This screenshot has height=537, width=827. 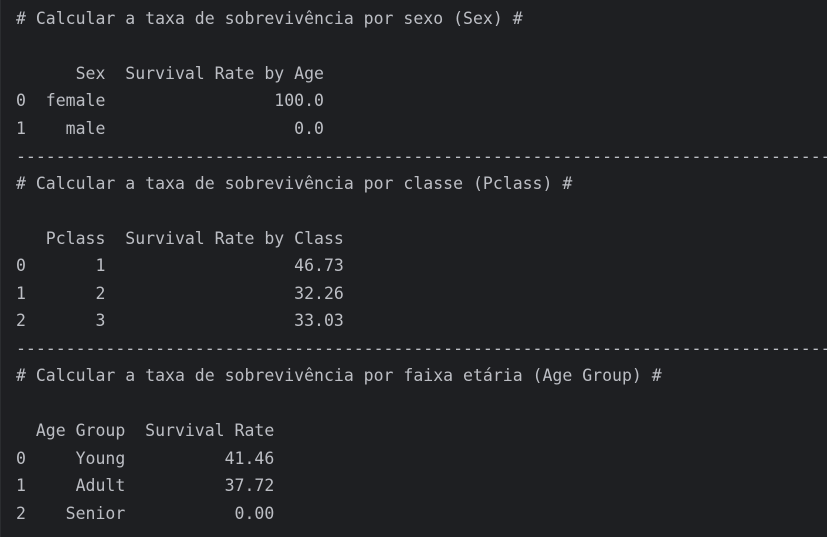 I want to click on table-row: 0 female 100.0, so click(x=170, y=100).